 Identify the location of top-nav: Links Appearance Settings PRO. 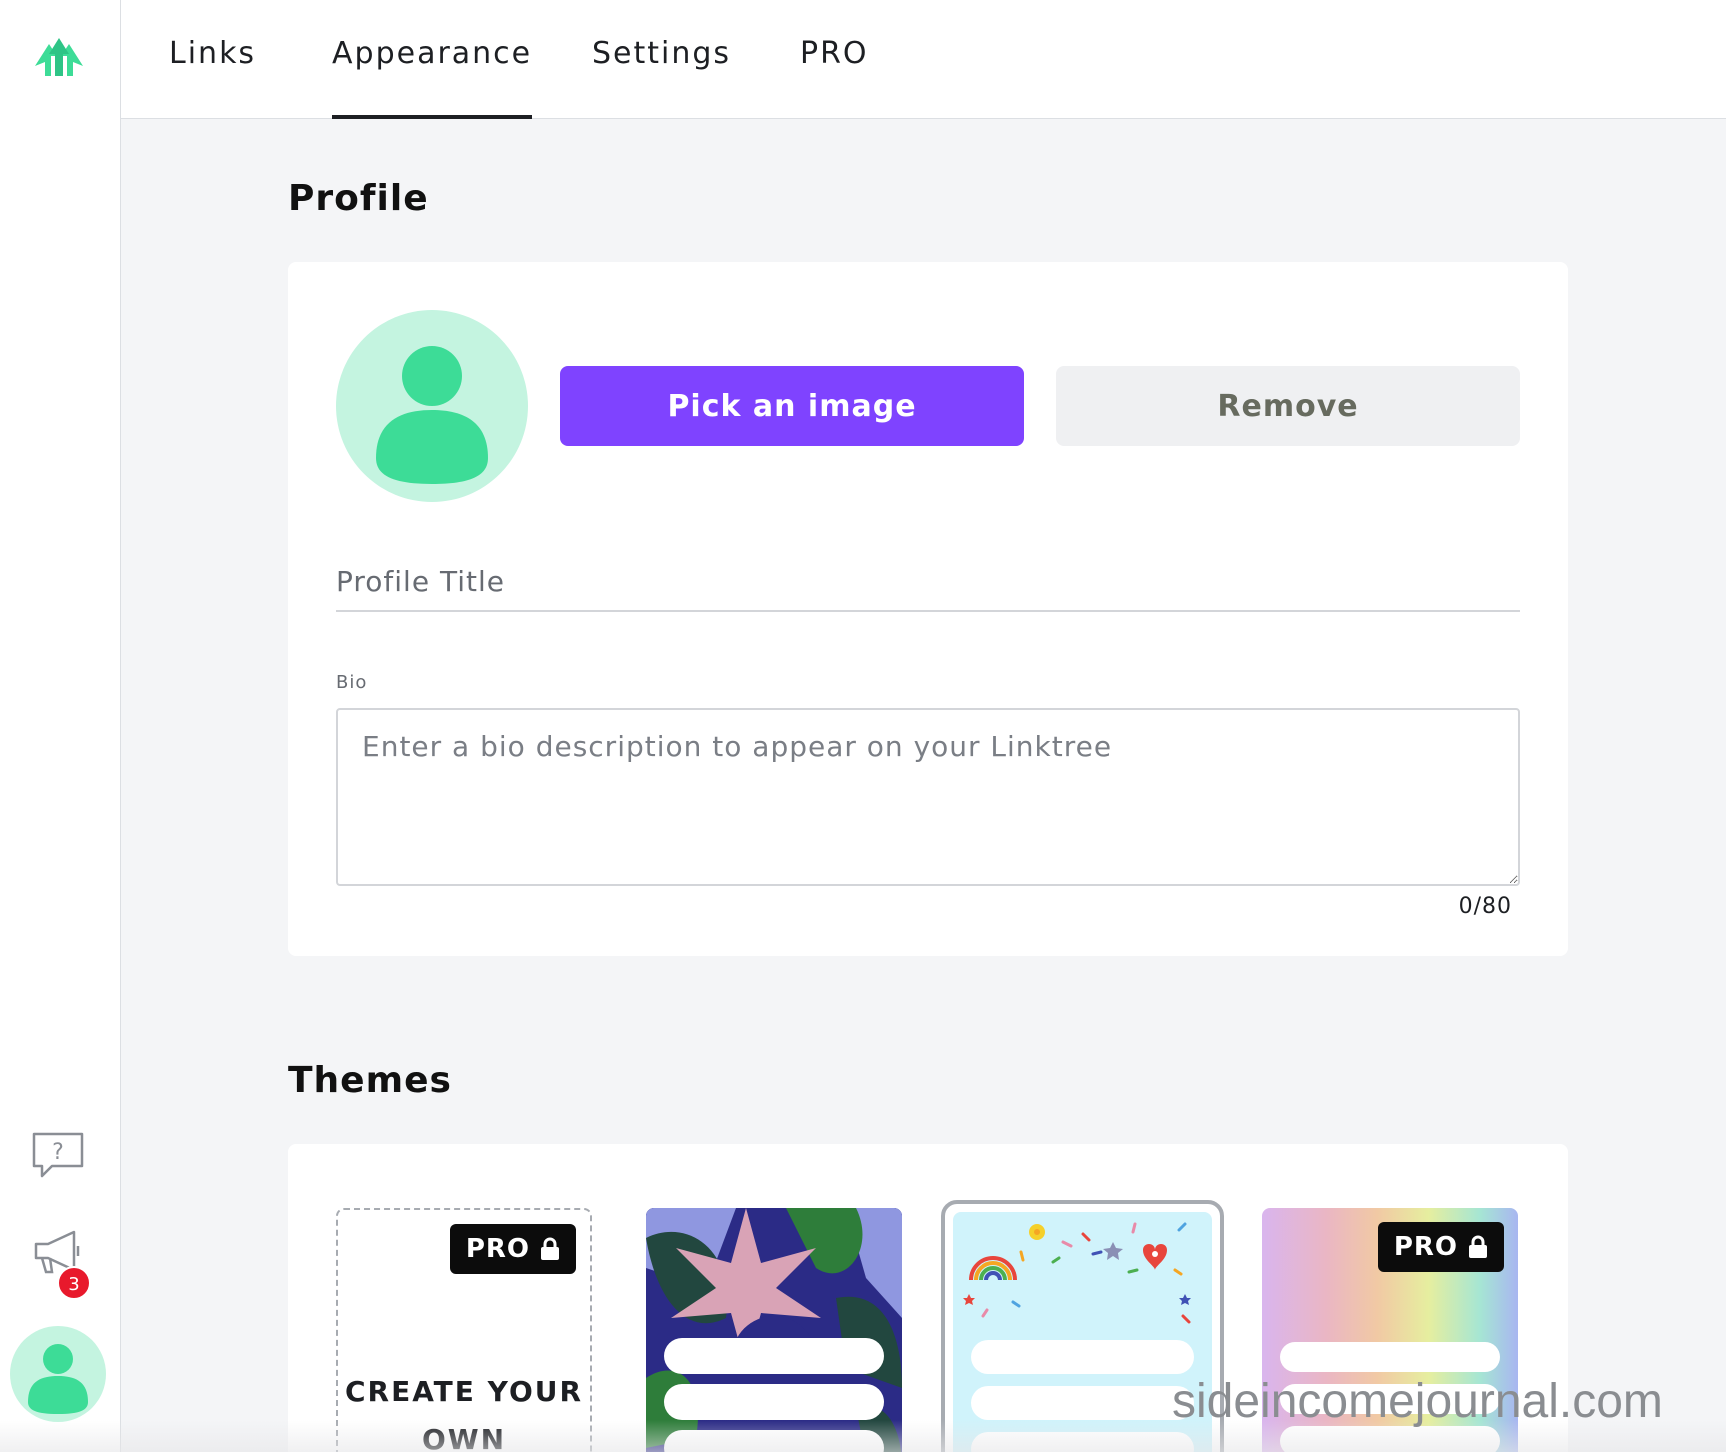
(923, 59).